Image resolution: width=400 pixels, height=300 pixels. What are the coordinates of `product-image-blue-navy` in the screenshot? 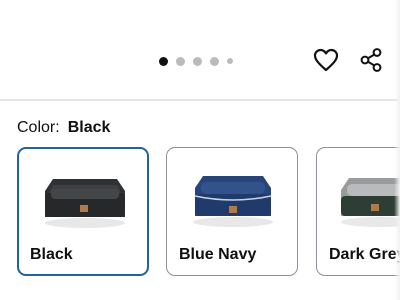 It's located at (233, 201).